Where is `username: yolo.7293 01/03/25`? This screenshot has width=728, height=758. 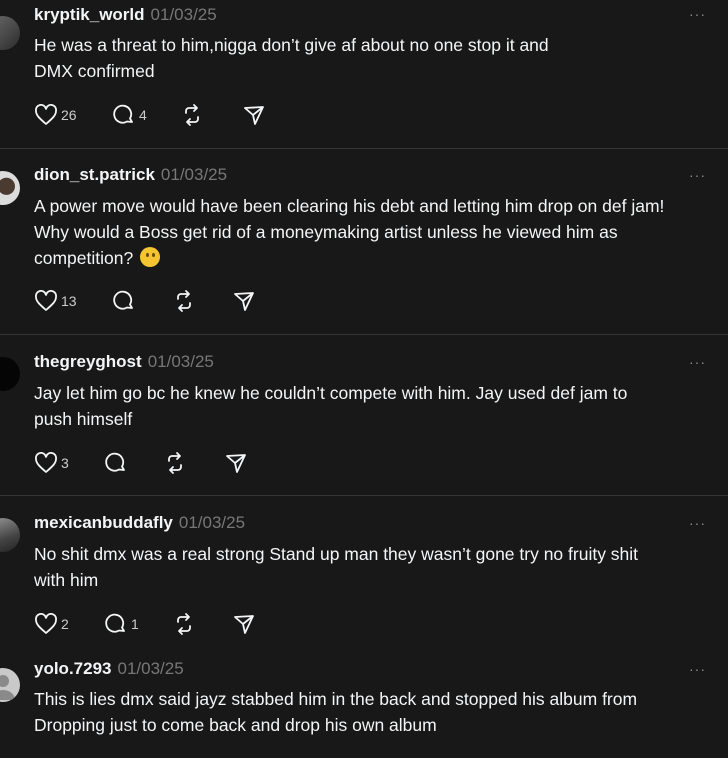 username: yolo.7293 01/03/25 is located at coordinates (109, 669).